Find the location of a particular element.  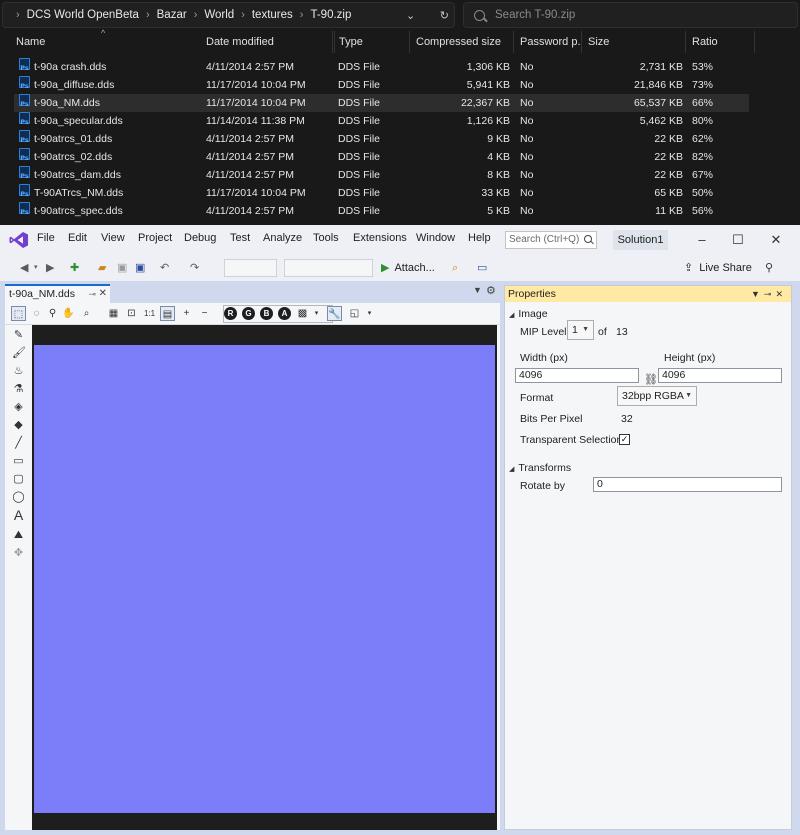

feedback-icon: ⚲ is located at coordinates (769, 268).